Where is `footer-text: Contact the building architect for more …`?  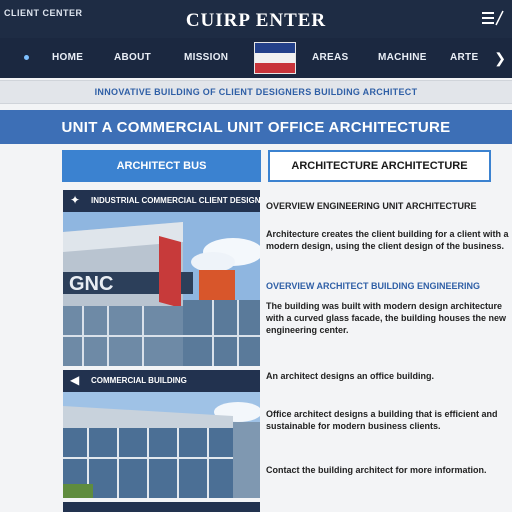
footer-text: Contact the building architect for more … is located at coordinates (376, 470).